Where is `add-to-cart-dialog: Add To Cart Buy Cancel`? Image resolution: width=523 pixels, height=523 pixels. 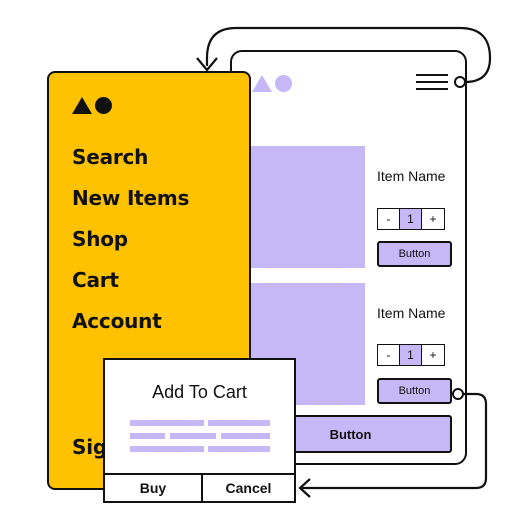 add-to-cart-dialog: Add To Cart Buy Cancel is located at coordinates (199, 430).